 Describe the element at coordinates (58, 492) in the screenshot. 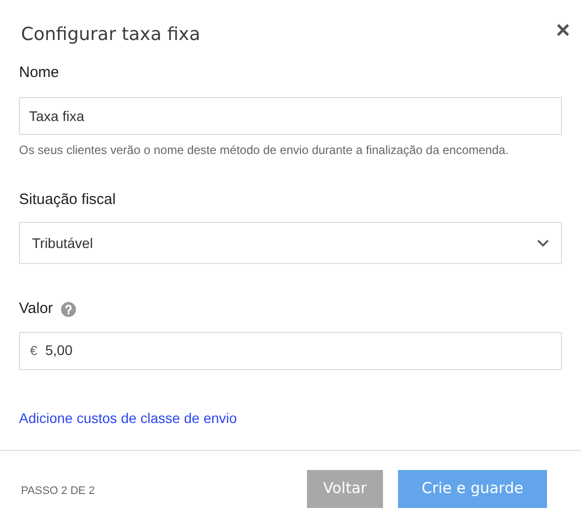

I see `step-indicator: PASSO 2 DE 2` at that location.